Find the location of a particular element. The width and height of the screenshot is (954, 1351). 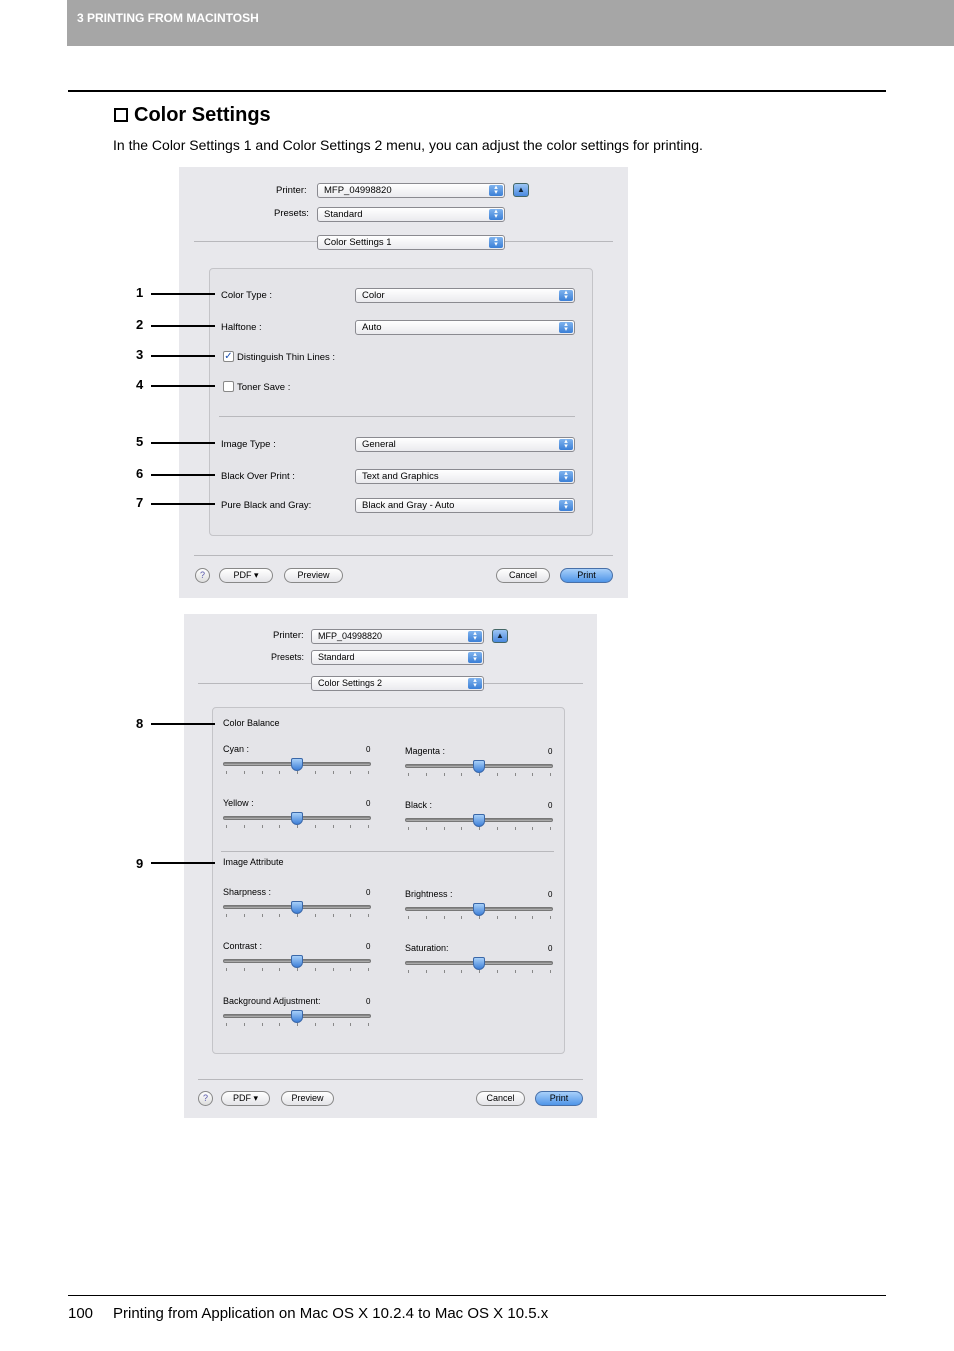

checkbox is located at coordinates (228, 386).